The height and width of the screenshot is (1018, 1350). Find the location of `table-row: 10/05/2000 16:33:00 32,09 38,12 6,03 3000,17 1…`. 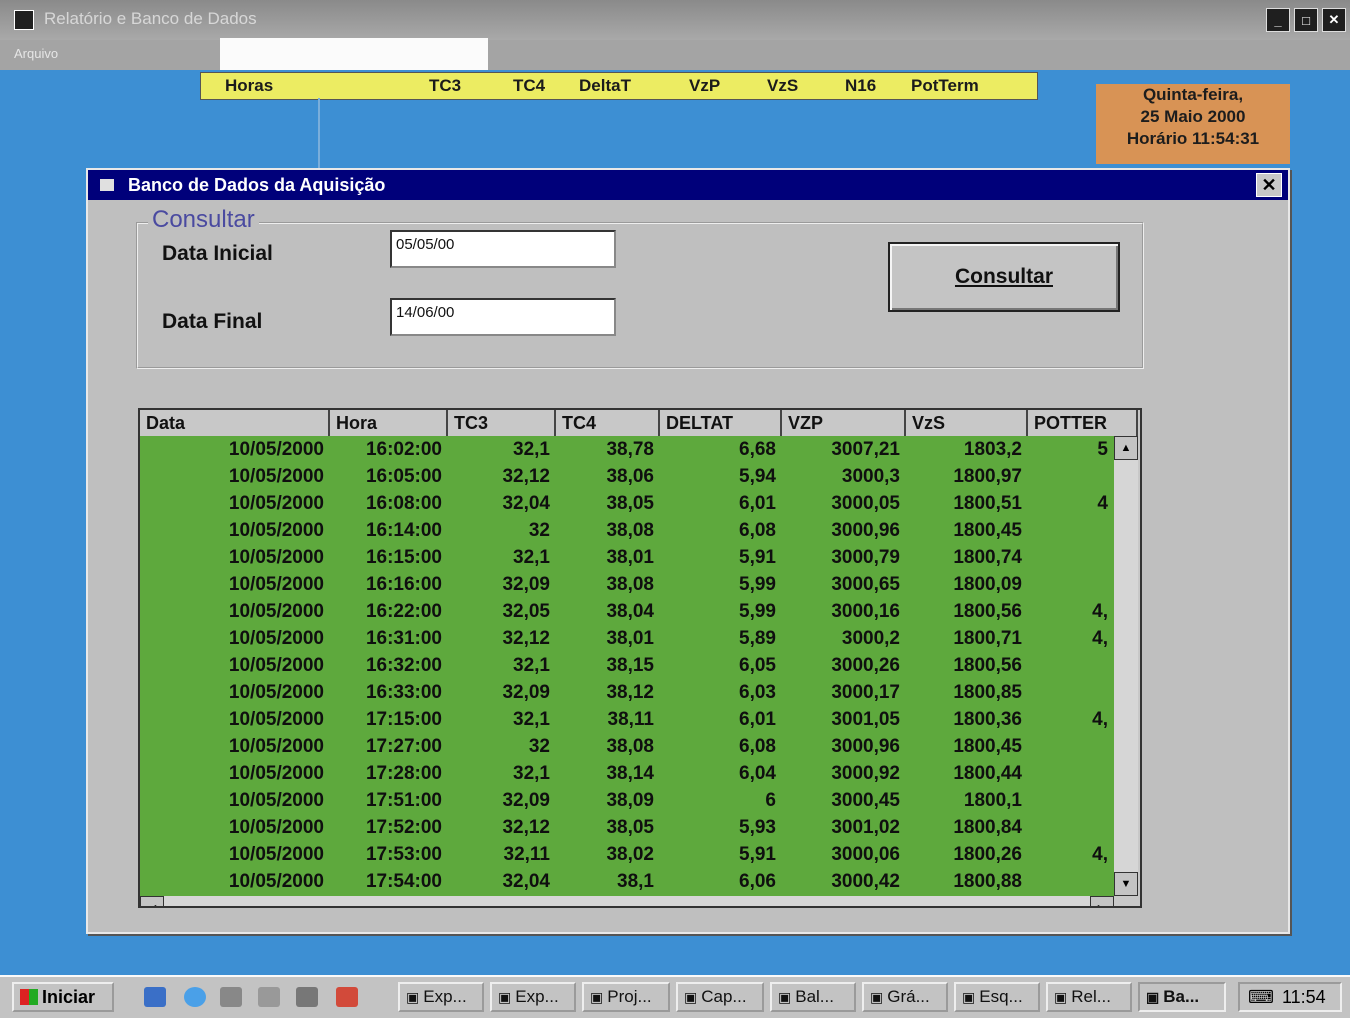

table-row: 10/05/2000 16:33:00 32,09 38,12 6,03 3000,17 1… is located at coordinates (627, 692).